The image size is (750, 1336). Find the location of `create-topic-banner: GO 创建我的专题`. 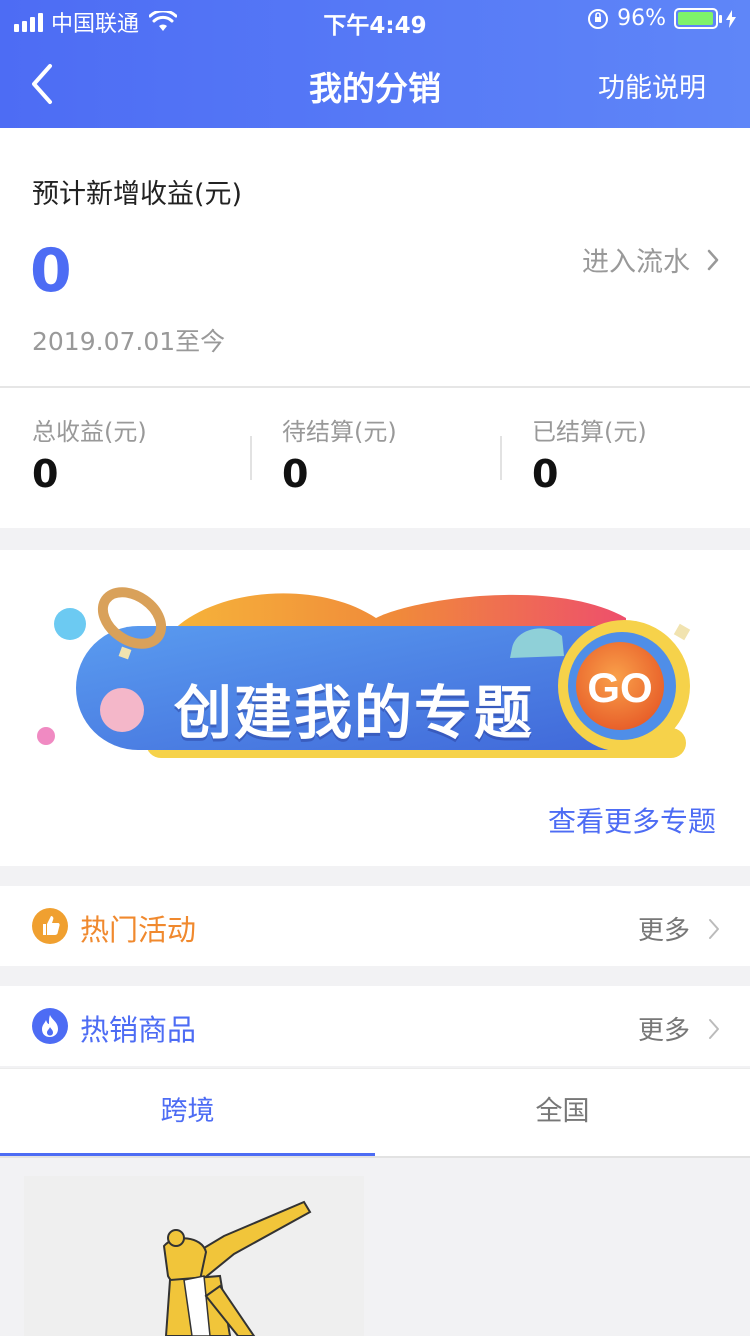

create-topic-banner: GO 创建我的专题 is located at coordinates (381, 683).